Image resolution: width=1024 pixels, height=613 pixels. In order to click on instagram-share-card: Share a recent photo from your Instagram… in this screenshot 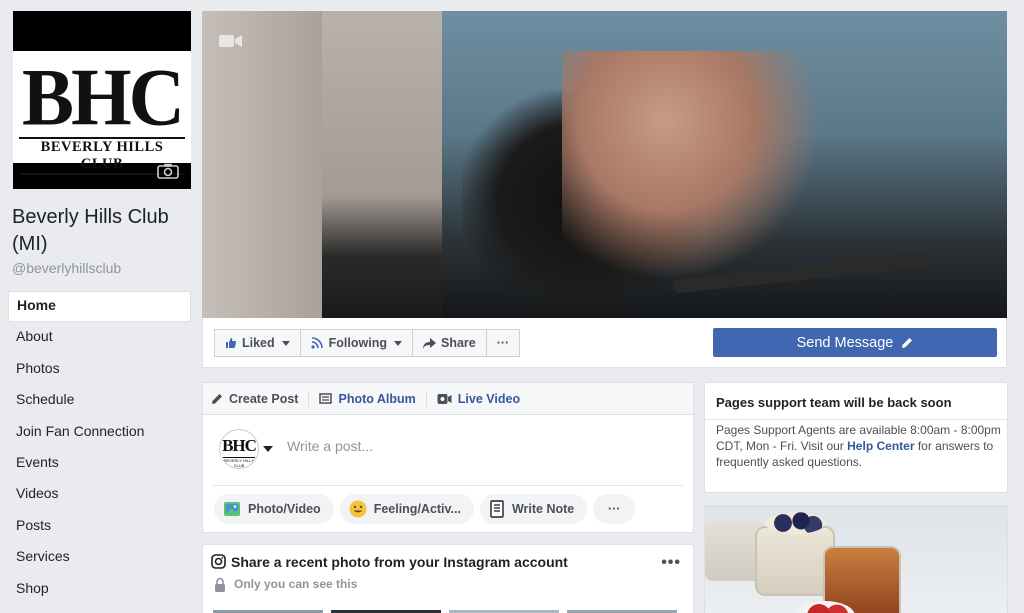, I will do `click(448, 578)`.